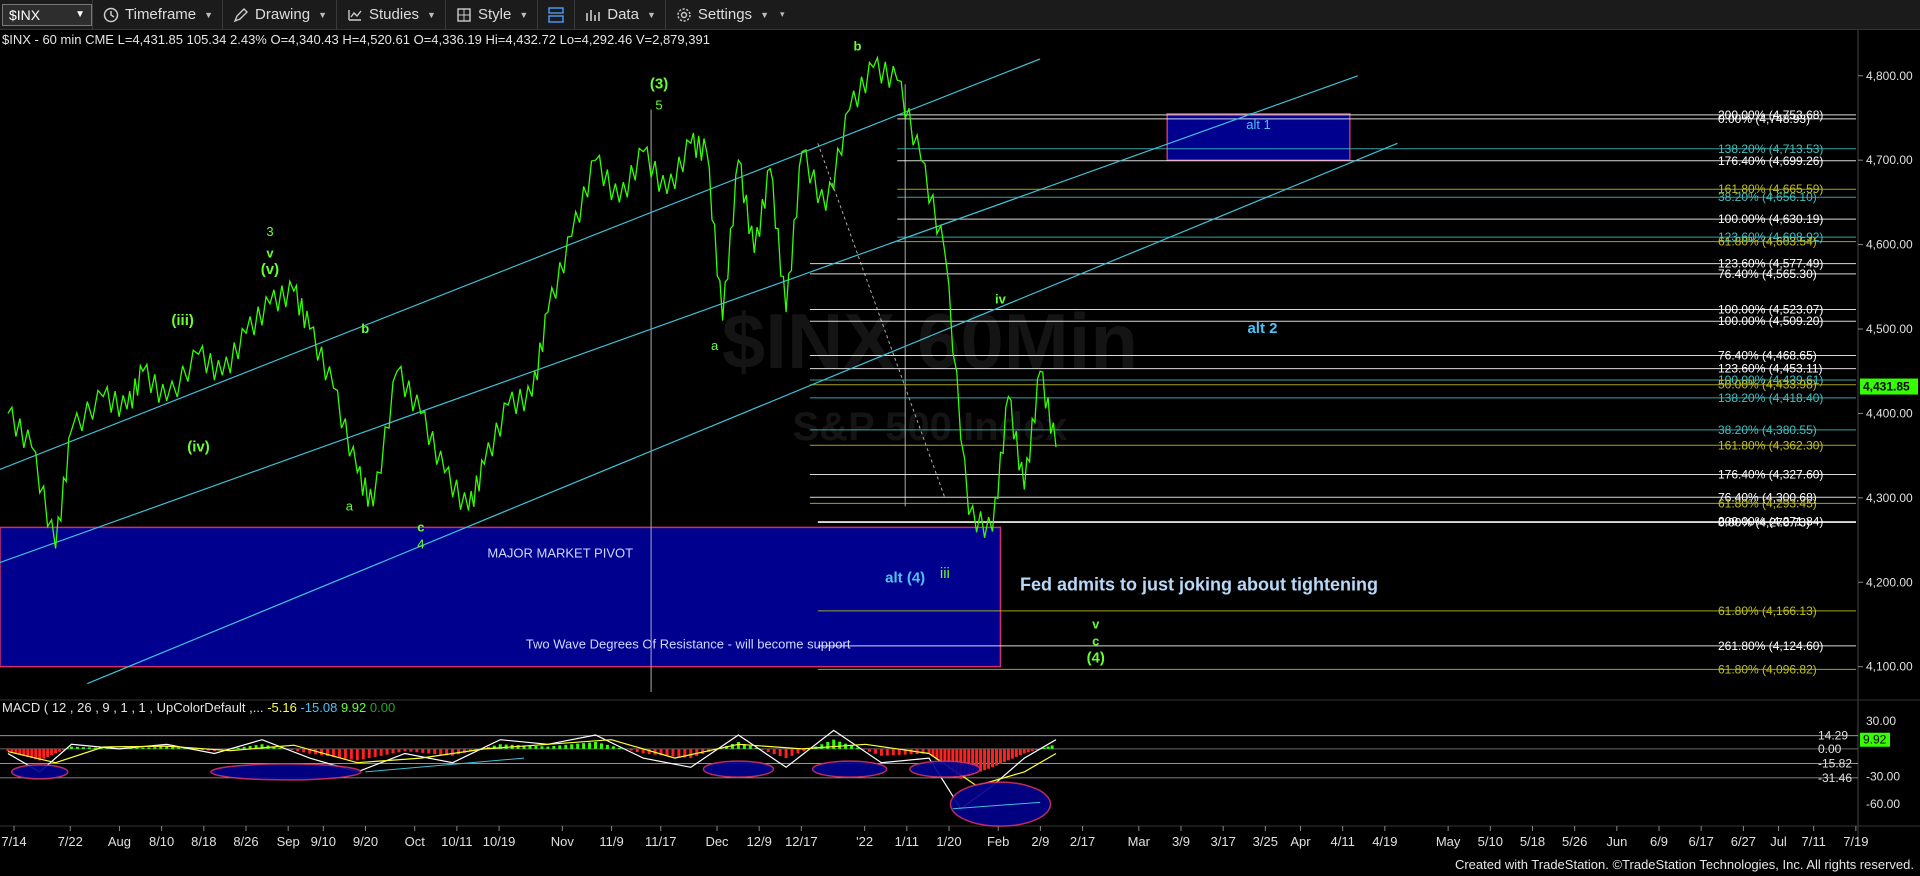 The image size is (1920, 876). Describe the element at coordinates (1886, 387) in the screenshot. I see `last-price-label: 4,431.85` at that location.